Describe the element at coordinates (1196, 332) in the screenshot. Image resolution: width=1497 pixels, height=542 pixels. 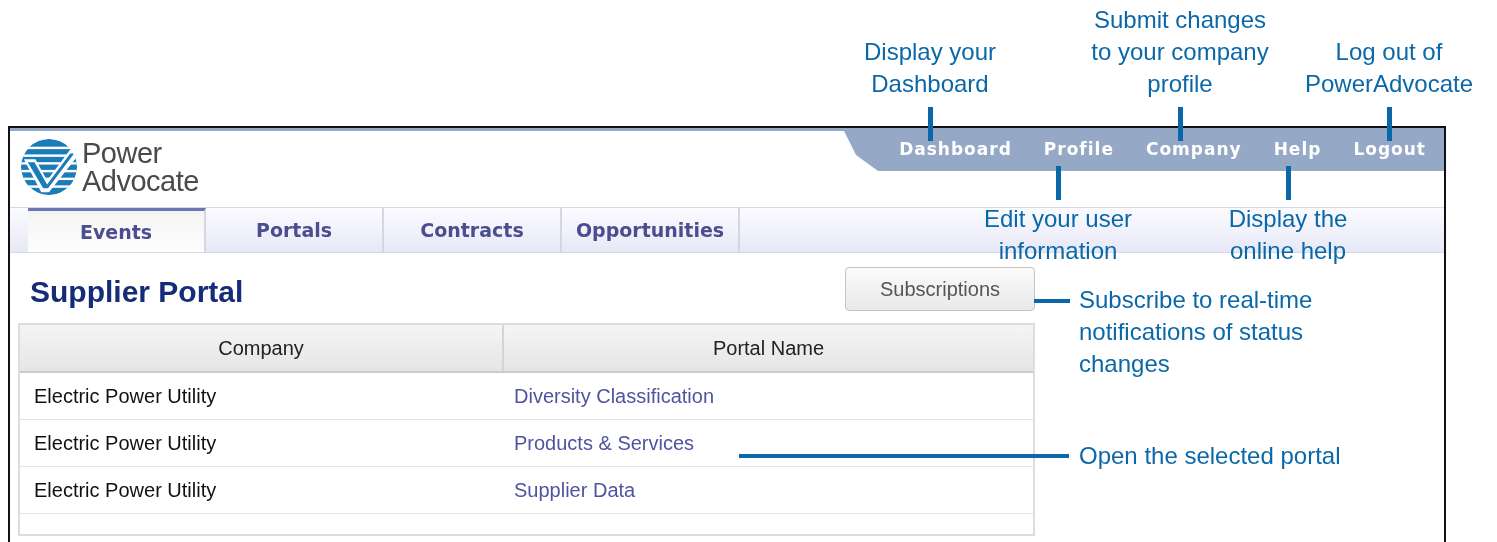
I see `callout-text: Subscribe to real-time notifications of status changes` at that location.